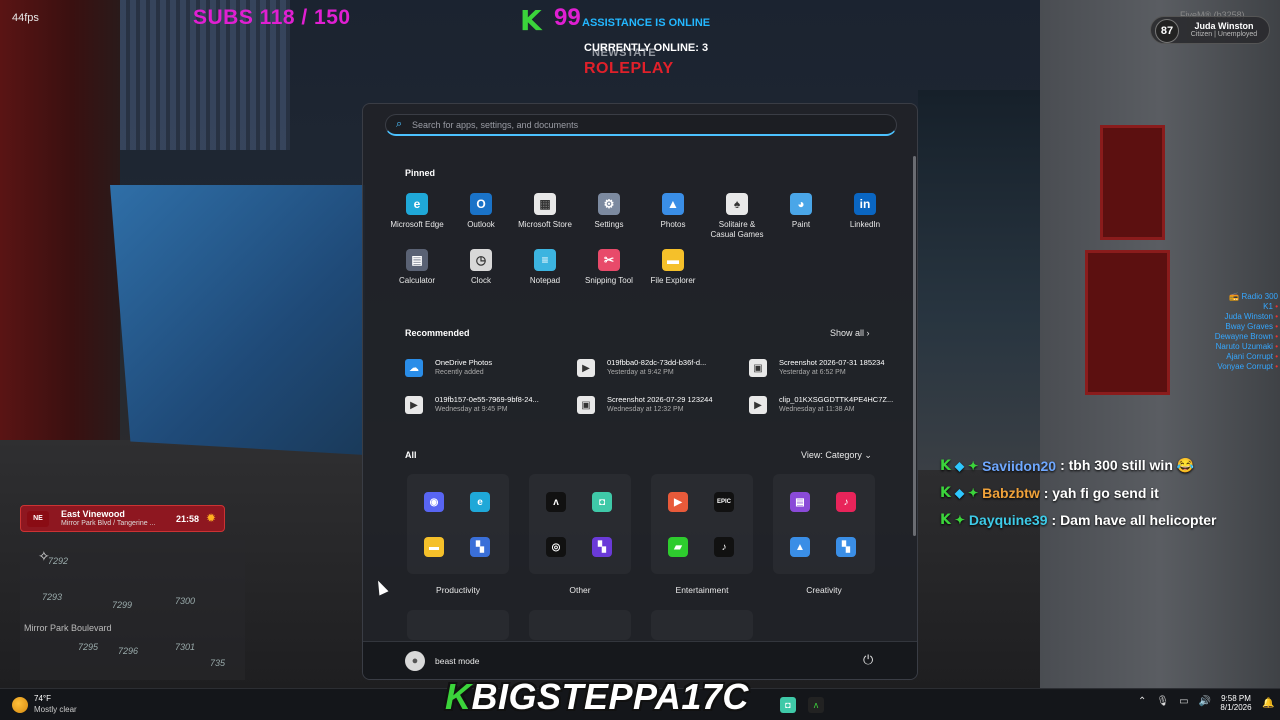 This screenshot has height=720, width=1280. I want to click on recommended-item-time: Yesterday at 9:42 PM, so click(640, 372).